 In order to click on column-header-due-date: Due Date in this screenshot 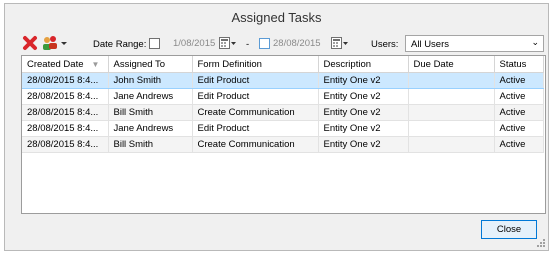, I will do `click(451, 64)`.